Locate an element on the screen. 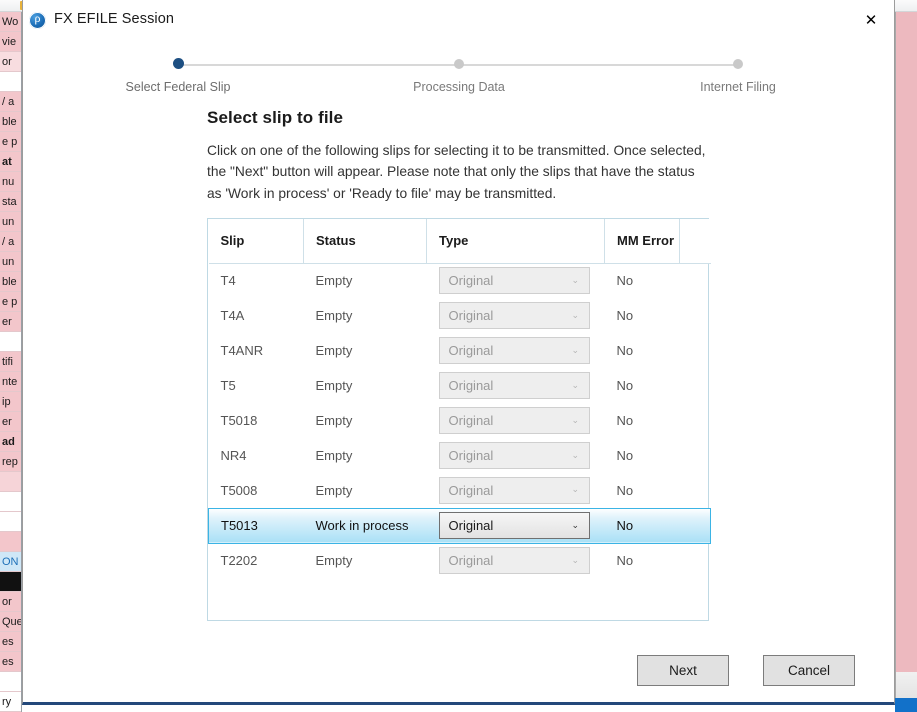 Image resolution: width=917 pixels, height=712 pixels. table-row: T5018 Empty Original ⌄ No is located at coordinates (460, 420).